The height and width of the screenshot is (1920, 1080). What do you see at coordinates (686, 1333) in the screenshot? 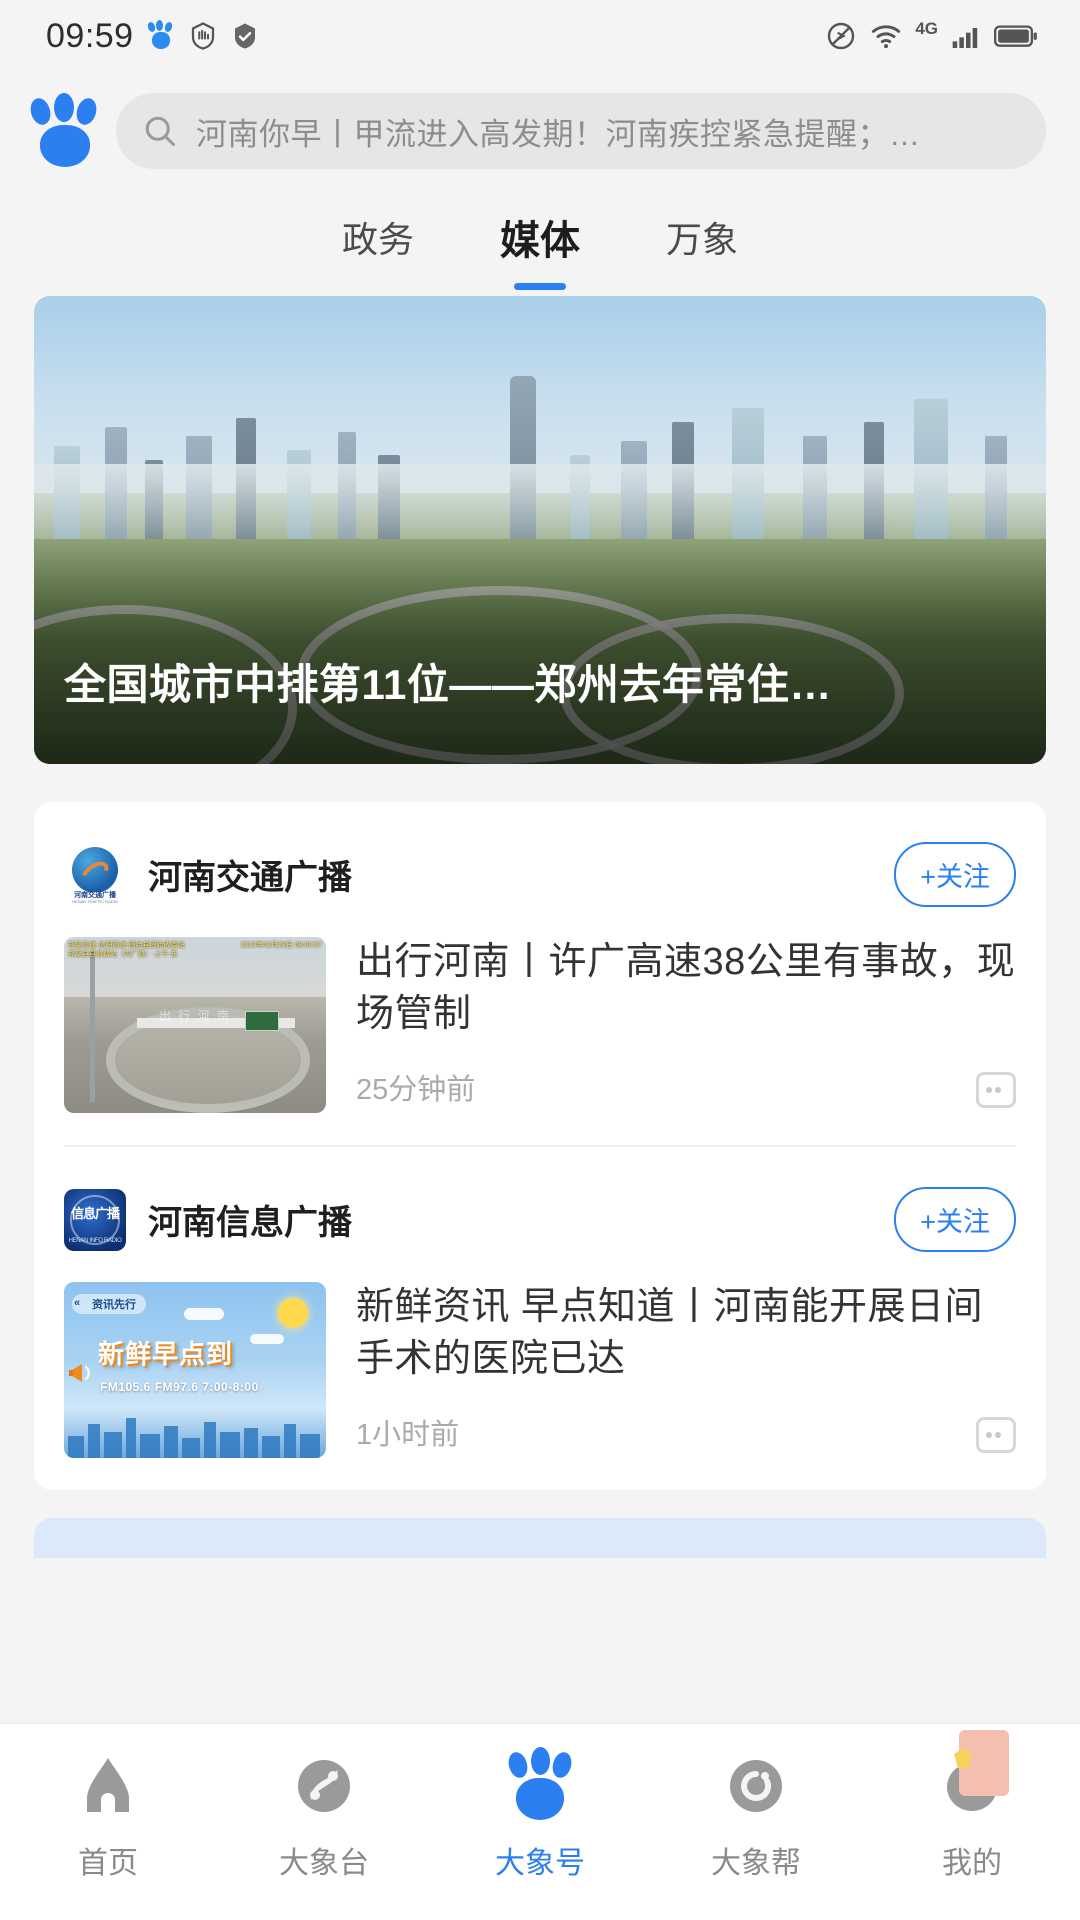
I see `news-title: 新鲜资讯 早点知道丨河南能开展日间手术的医院已达` at bounding box center [686, 1333].